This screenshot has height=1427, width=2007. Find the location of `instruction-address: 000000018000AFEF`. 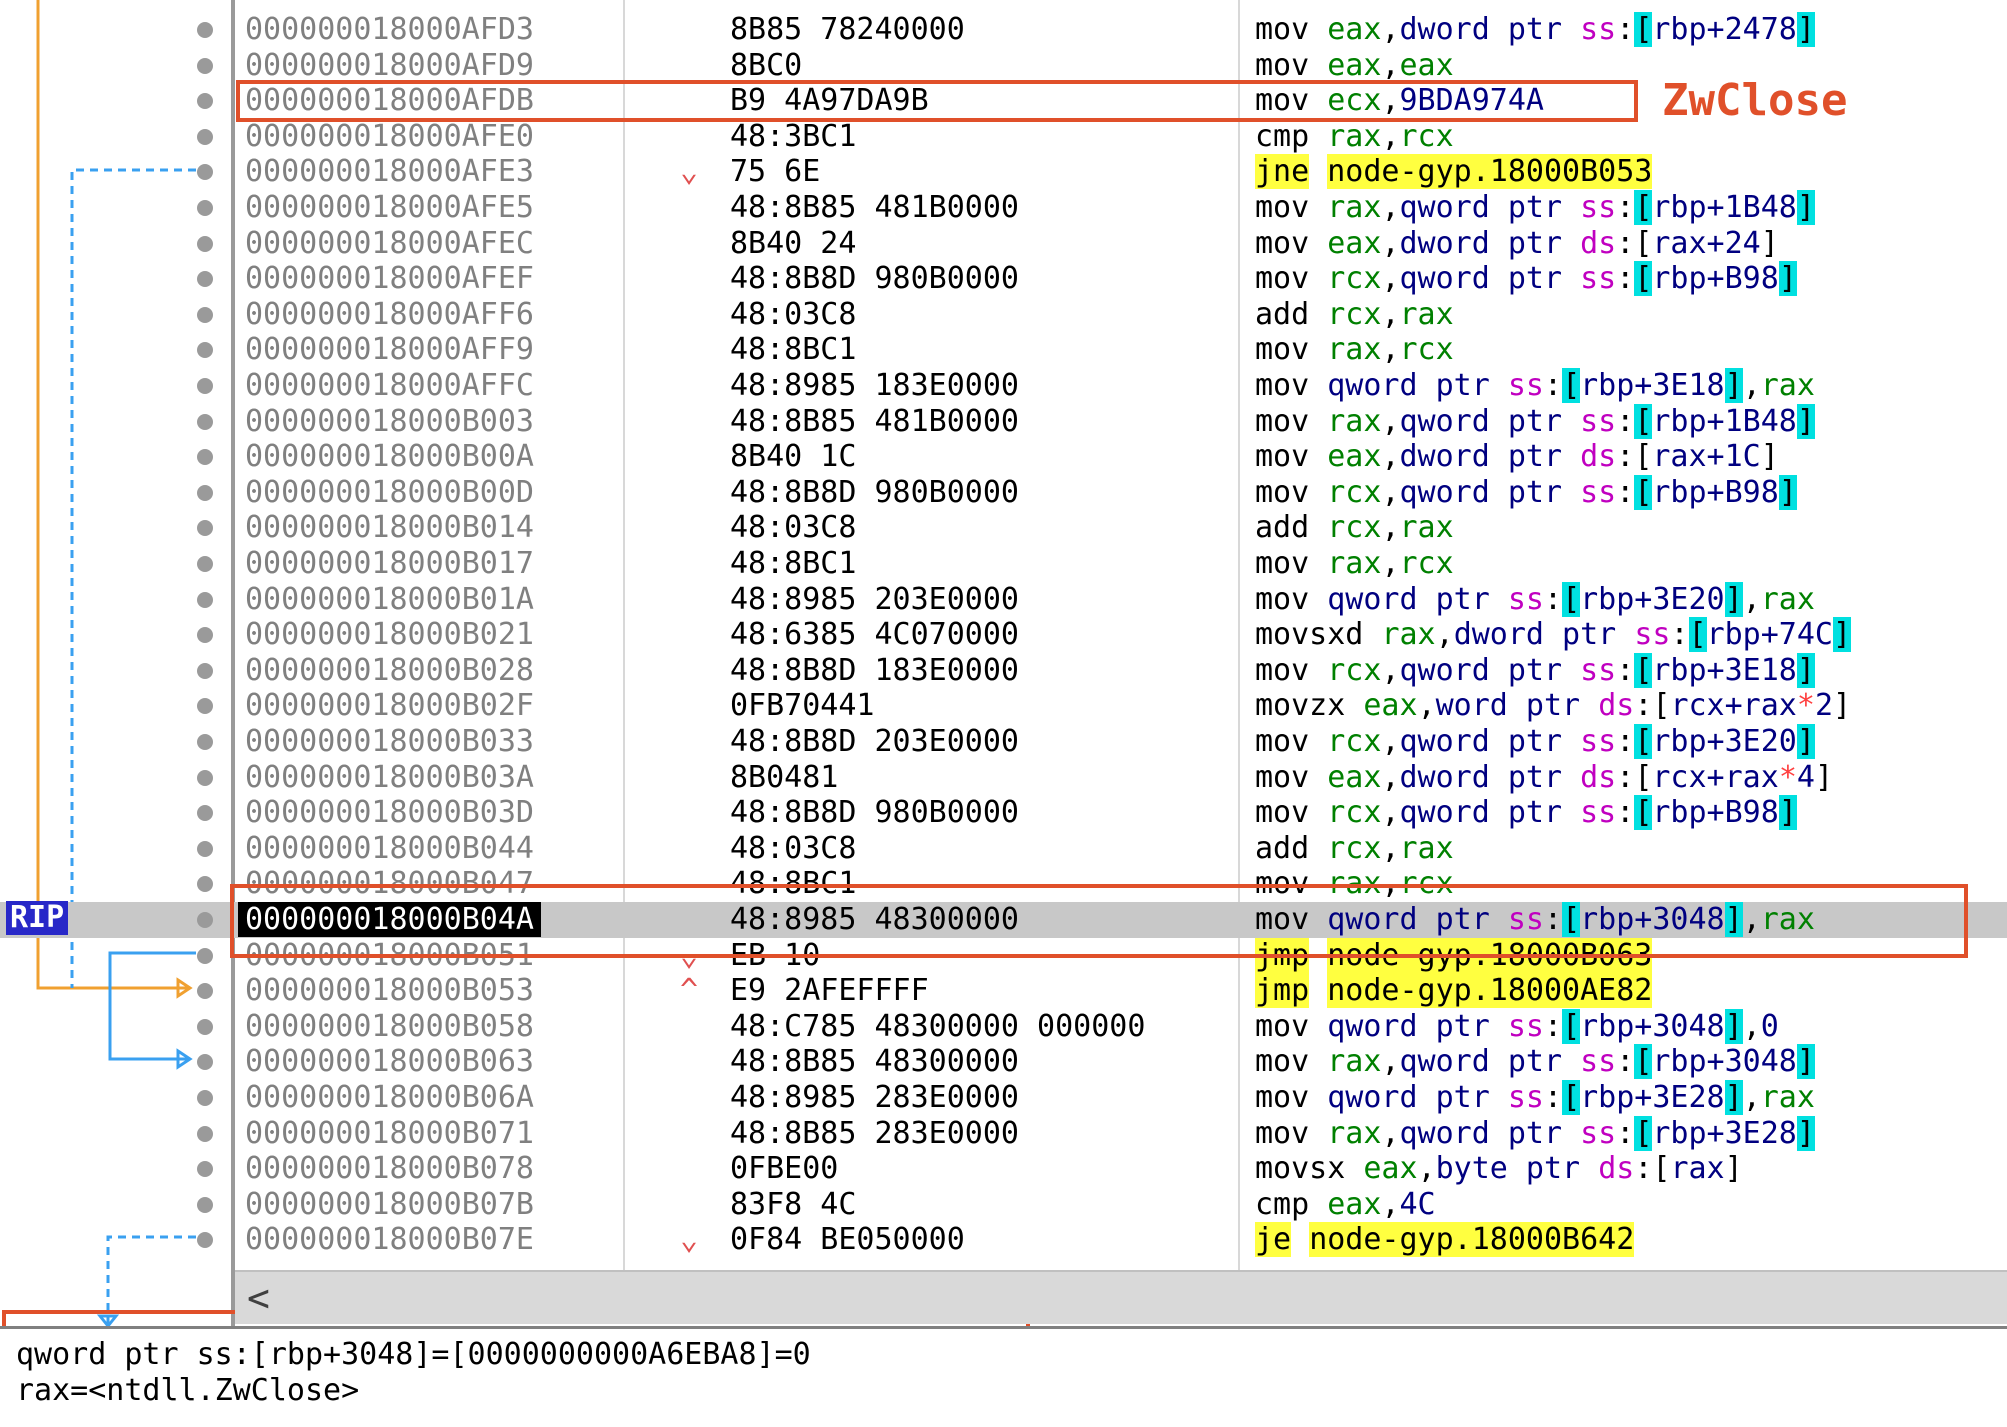

instruction-address: 000000018000AFEF is located at coordinates (389, 279).